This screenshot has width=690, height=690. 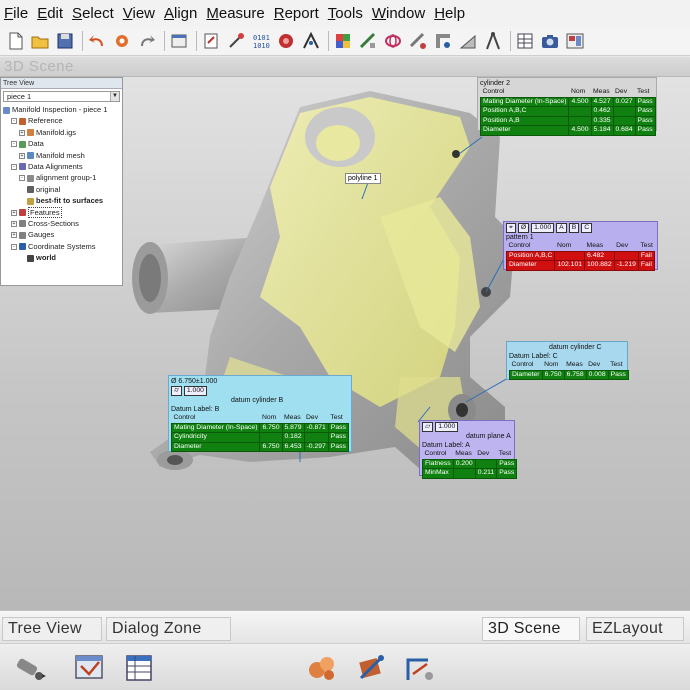 What do you see at coordinates (180, 13) in the screenshot?
I see `menu-align: Align` at bounding box center [180, 13].